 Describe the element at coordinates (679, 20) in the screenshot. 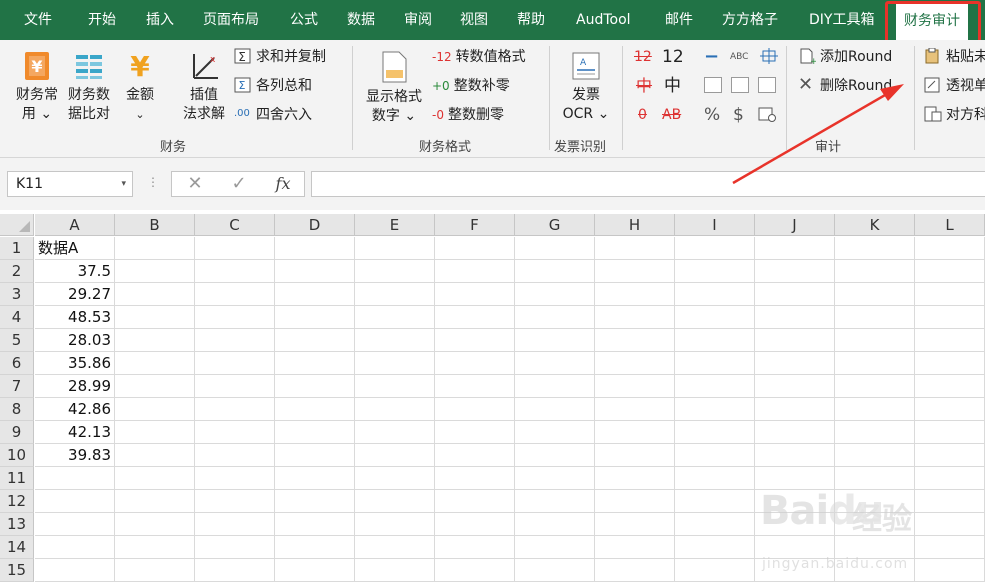

I see `tab-mail: 邮件` at that location.